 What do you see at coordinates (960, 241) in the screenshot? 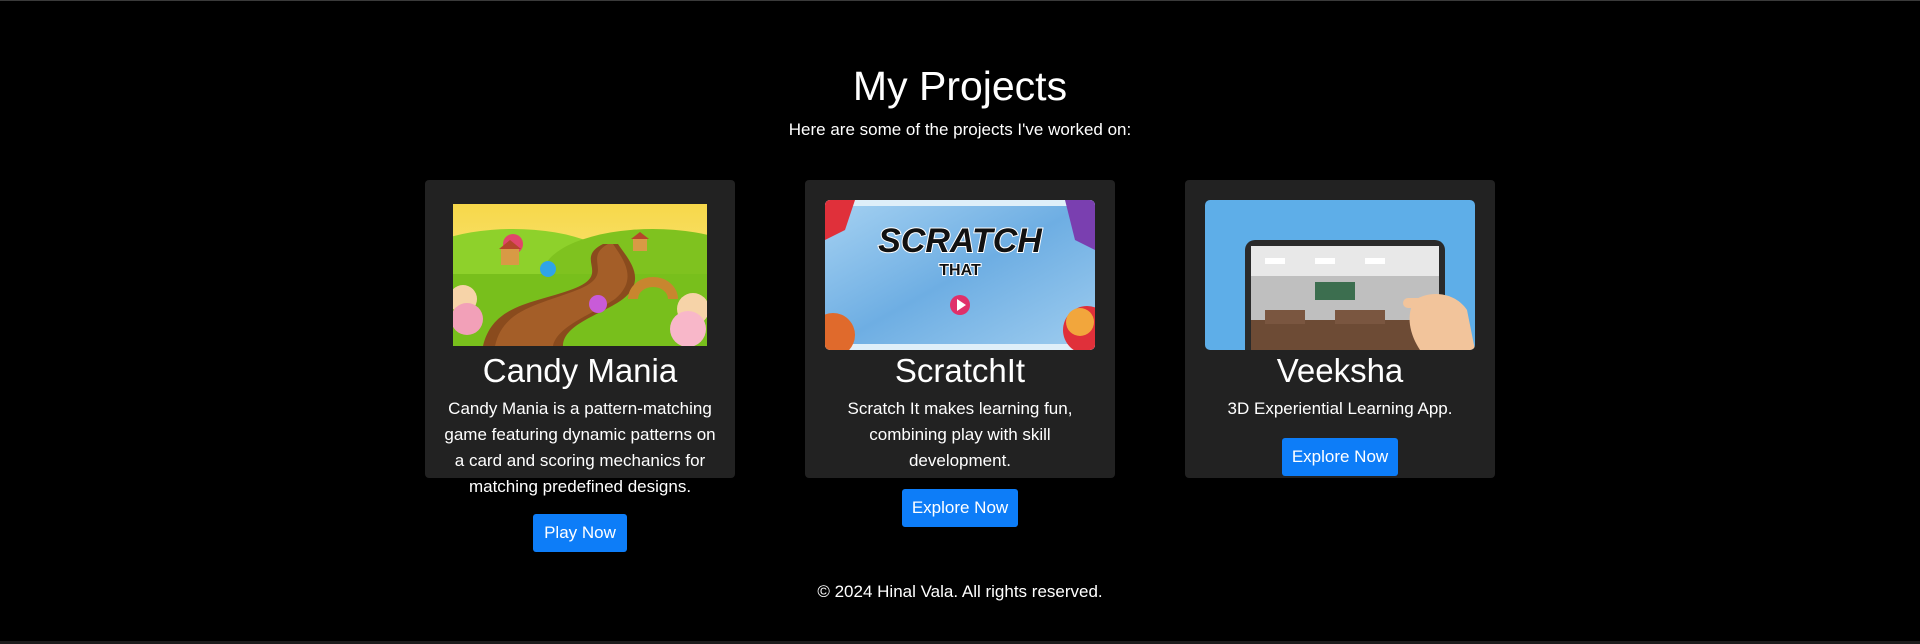
I see `scratch-logo-text: SCRATCH` at bounding box center [960, 241].